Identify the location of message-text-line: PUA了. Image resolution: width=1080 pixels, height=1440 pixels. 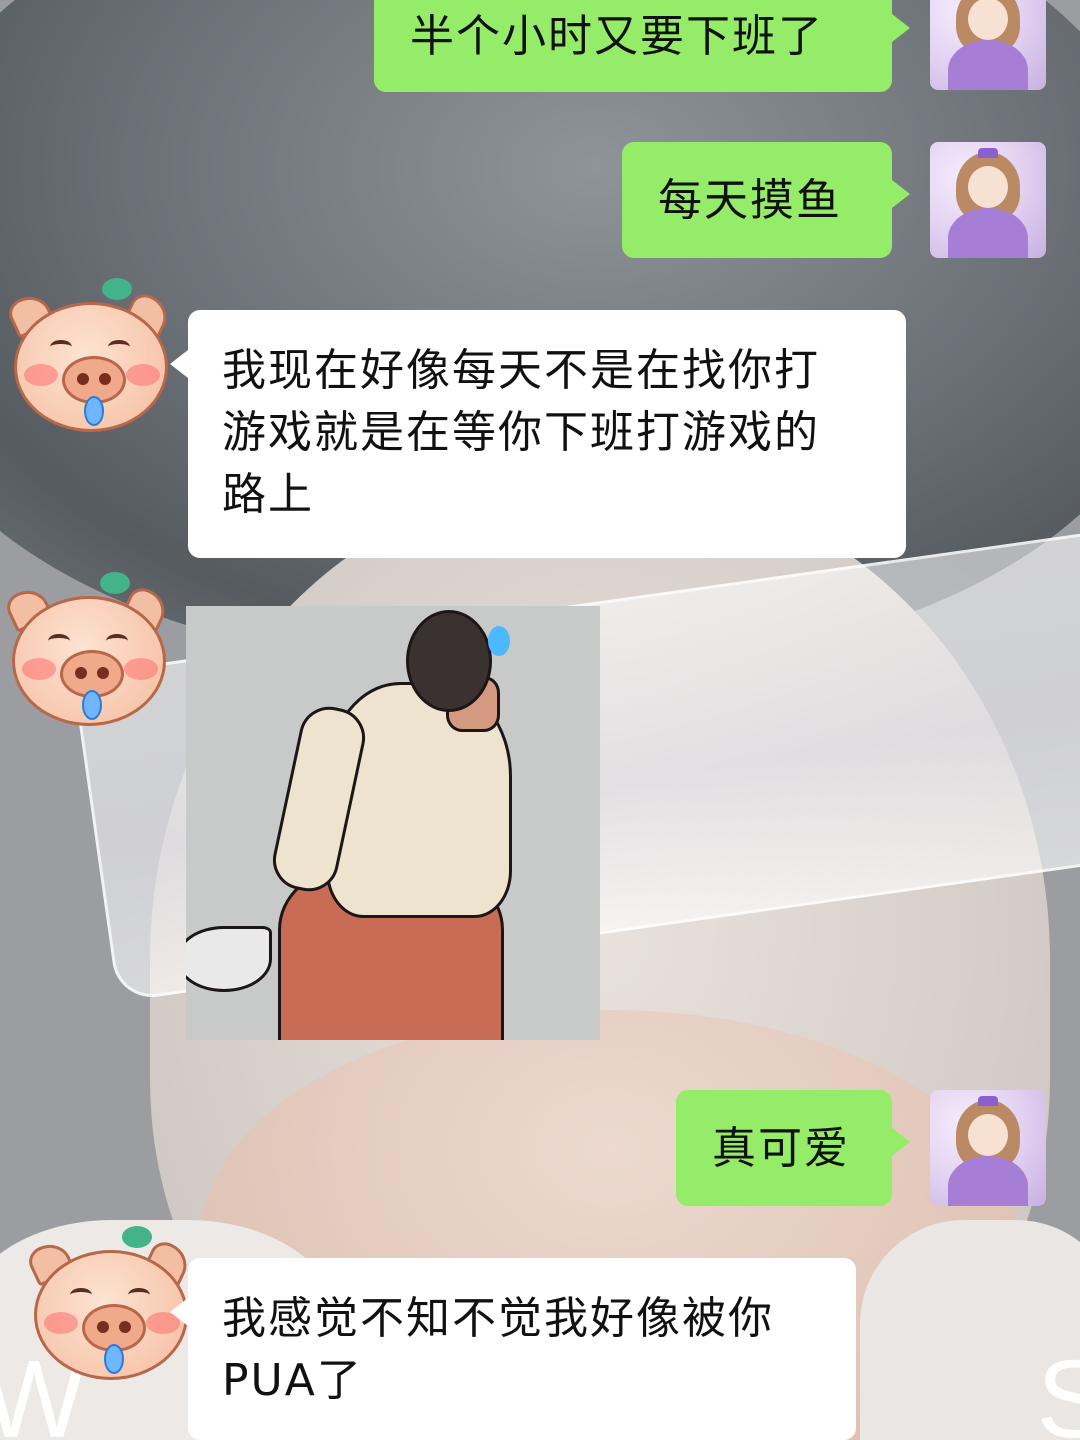
(292, 1380).